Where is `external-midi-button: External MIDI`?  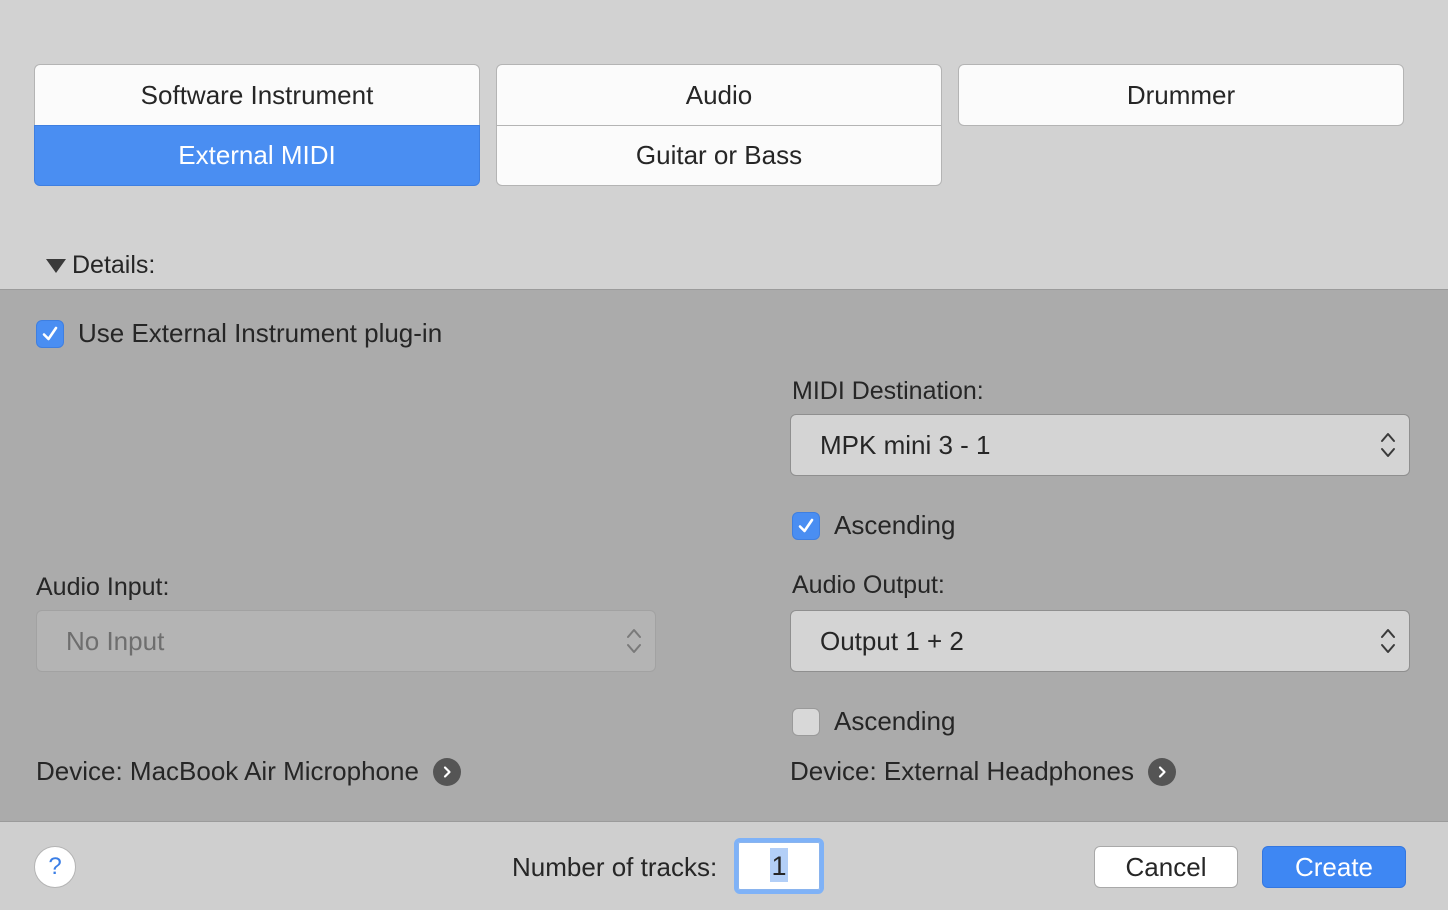 external-midi-button: External MIDI is located at coordinates (257, 155).